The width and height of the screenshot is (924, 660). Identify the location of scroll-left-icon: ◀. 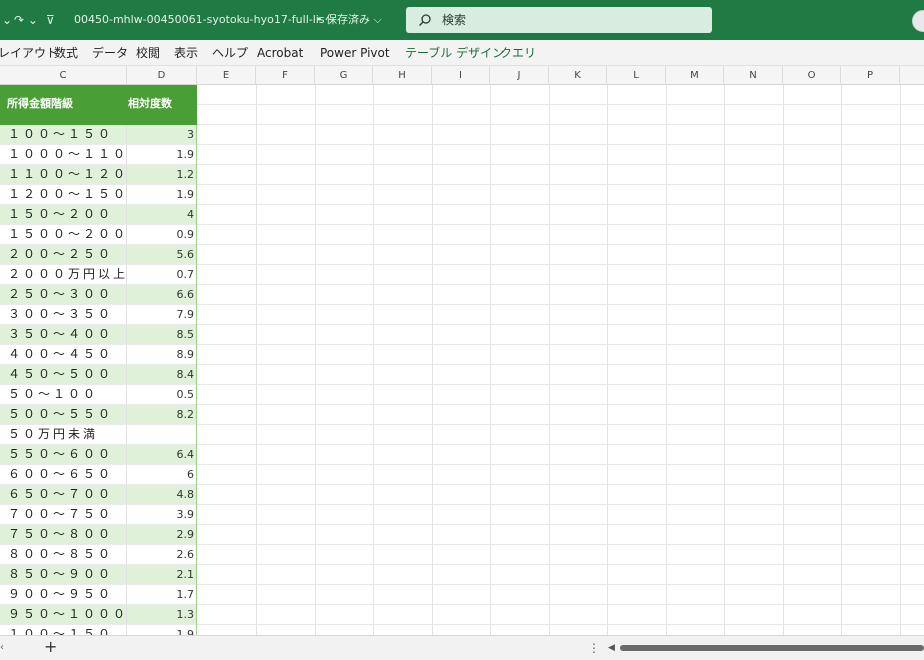
(611, 648).